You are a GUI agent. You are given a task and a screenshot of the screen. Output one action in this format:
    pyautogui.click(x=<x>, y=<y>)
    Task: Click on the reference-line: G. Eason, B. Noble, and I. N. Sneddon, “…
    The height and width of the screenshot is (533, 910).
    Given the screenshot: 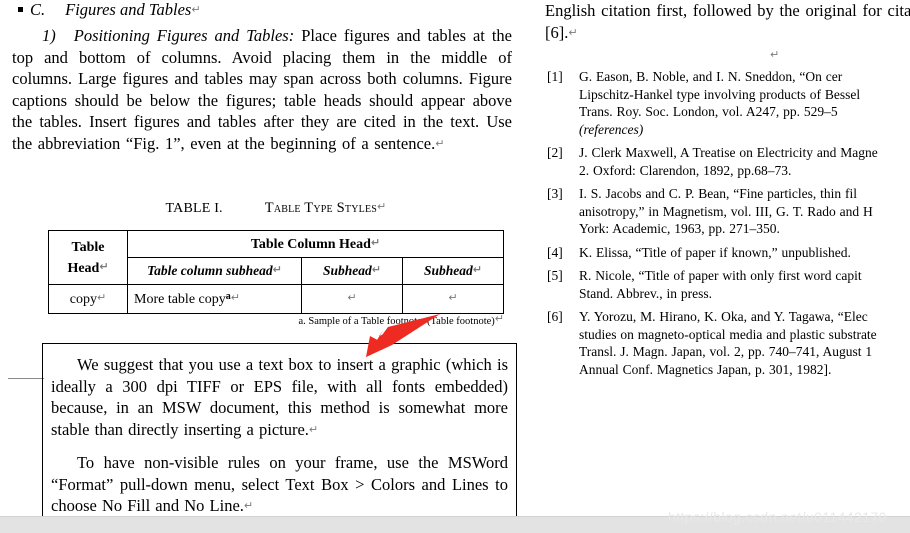 What is the action you would take?
    pyautogui.click(x=711, y=76)
    